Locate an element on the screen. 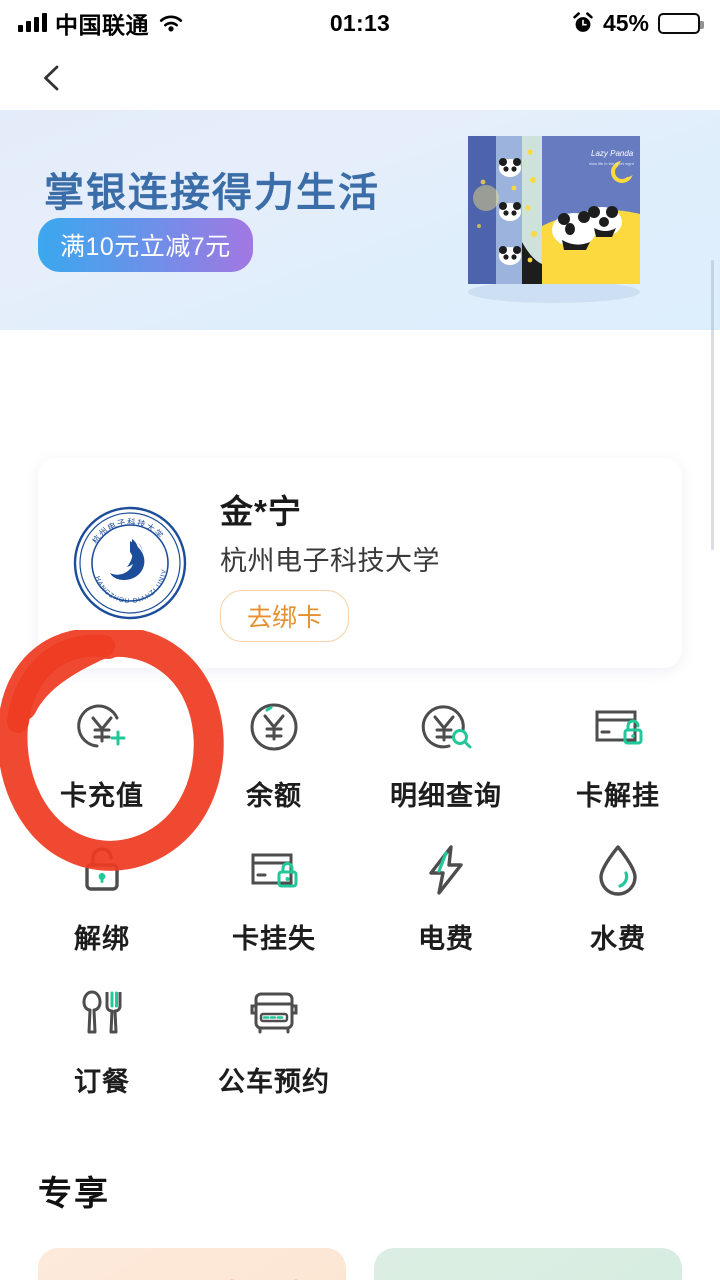  chevron-left-icon is located at coordinates (51, 78).